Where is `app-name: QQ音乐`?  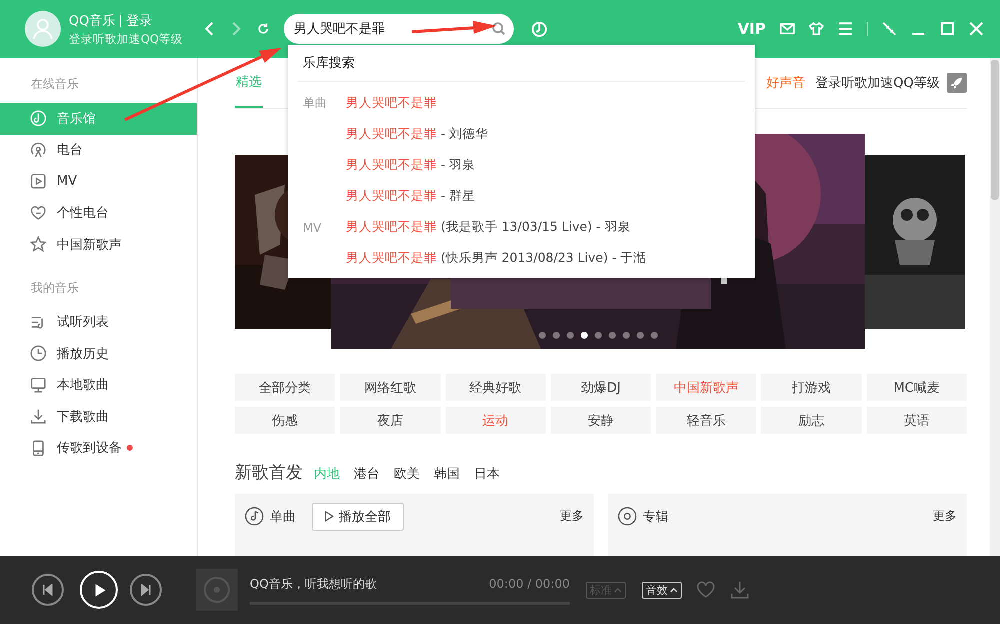 app-name: QQ音乐 is located at coordinates (92, 21).